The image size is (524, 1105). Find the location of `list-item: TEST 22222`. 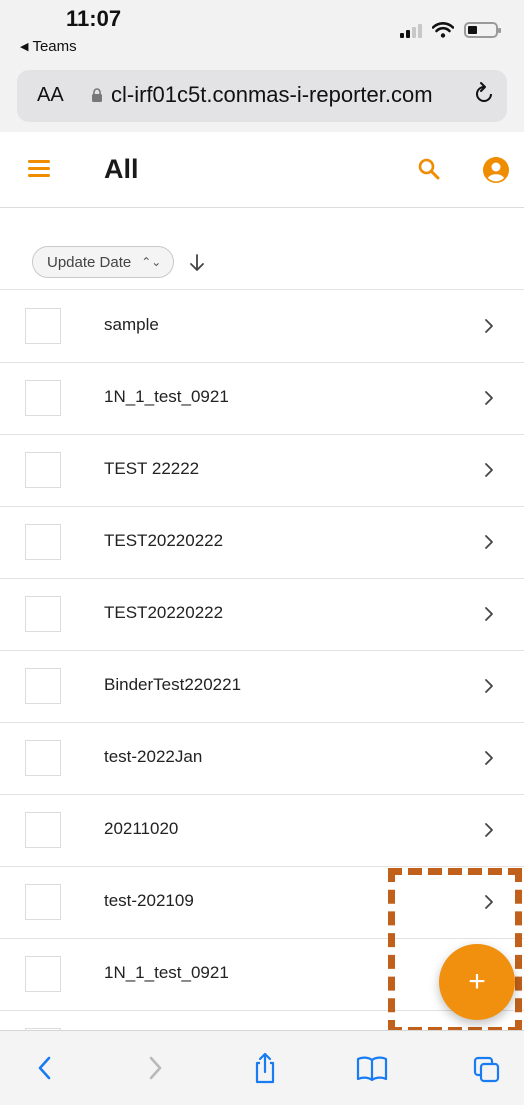

list-item: TEST 22222 is located at coordinates (262, 471).